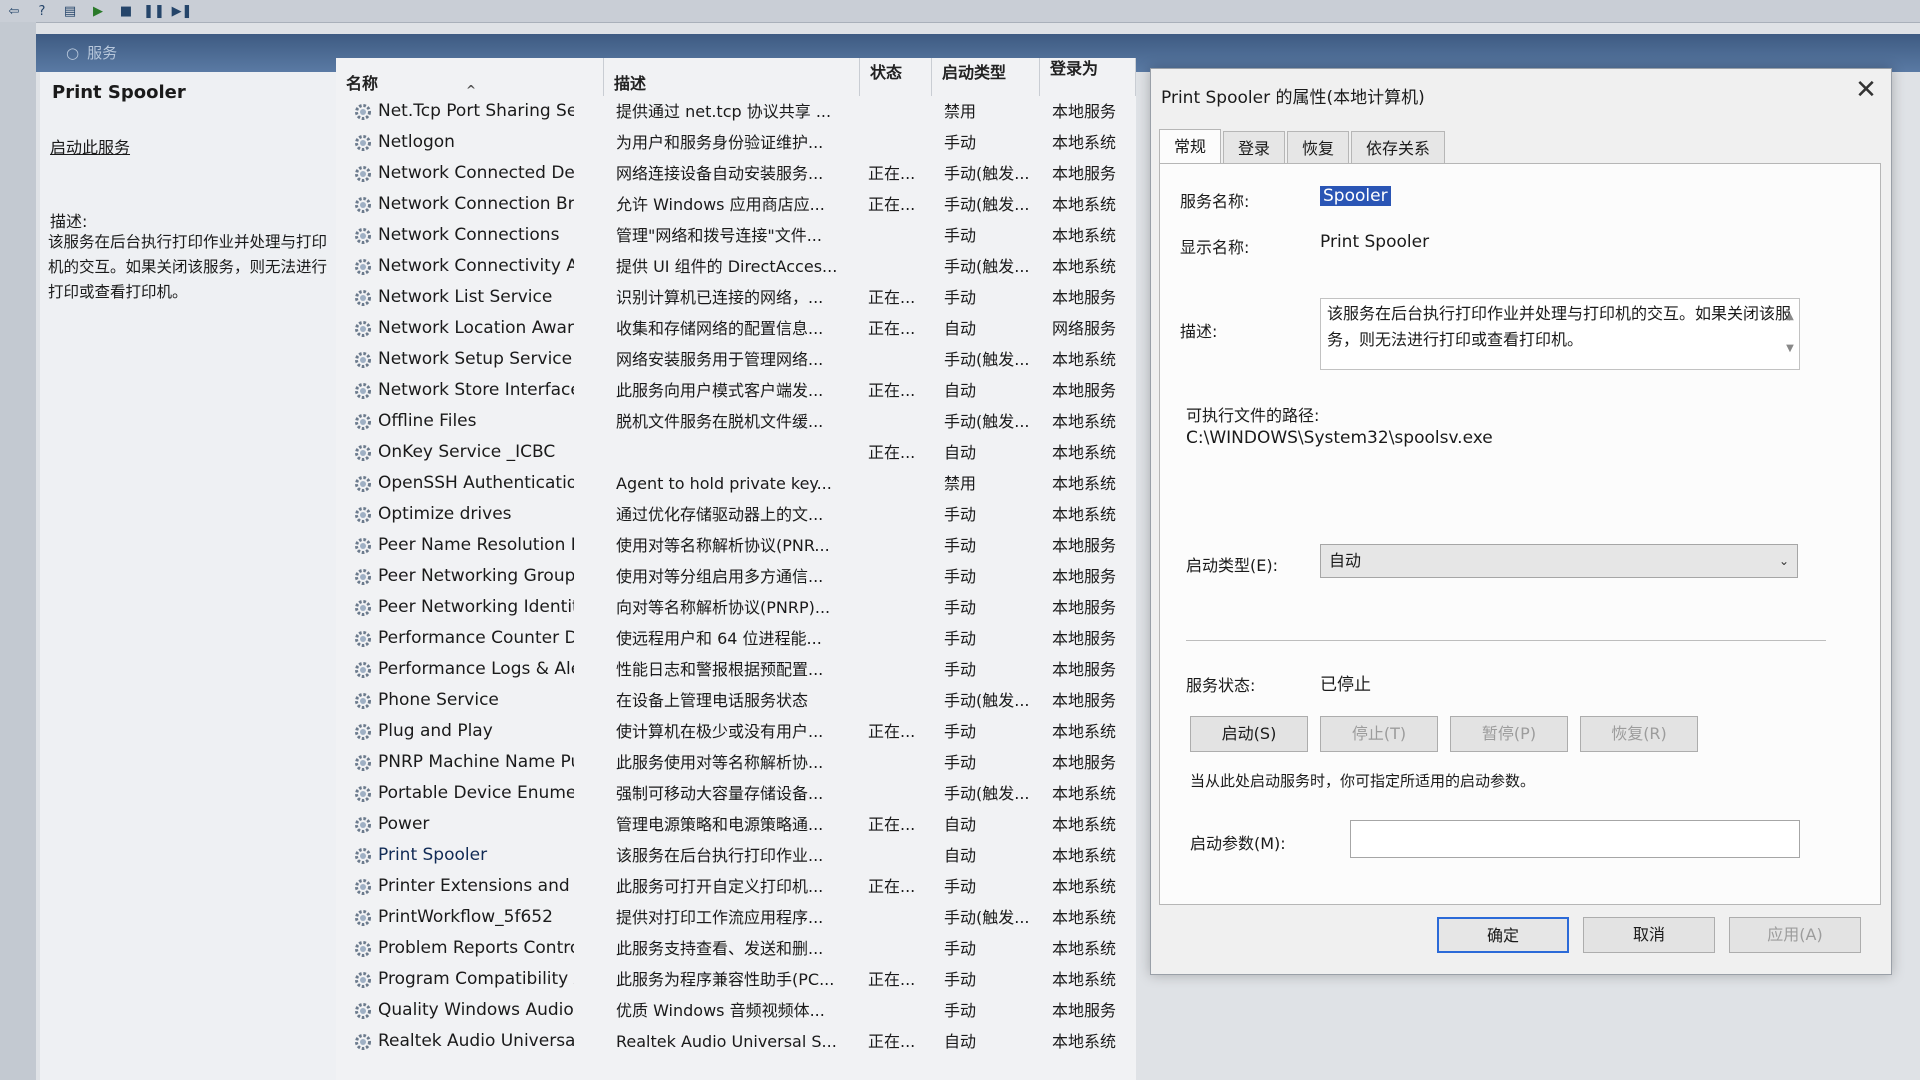 The height and width of the screenshot is (1080, 1920). I want to click on cancel-button: 取消, so click(1649, 935).